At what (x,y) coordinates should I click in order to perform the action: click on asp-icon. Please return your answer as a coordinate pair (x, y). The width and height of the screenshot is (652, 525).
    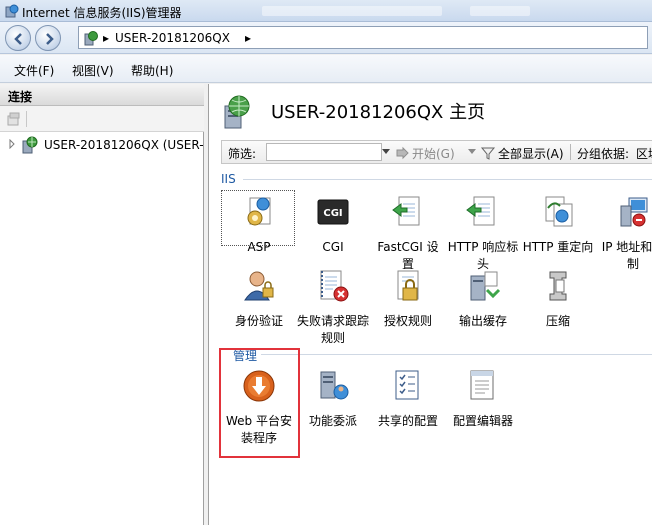
    Looking at the image, I should click on (259, 211).